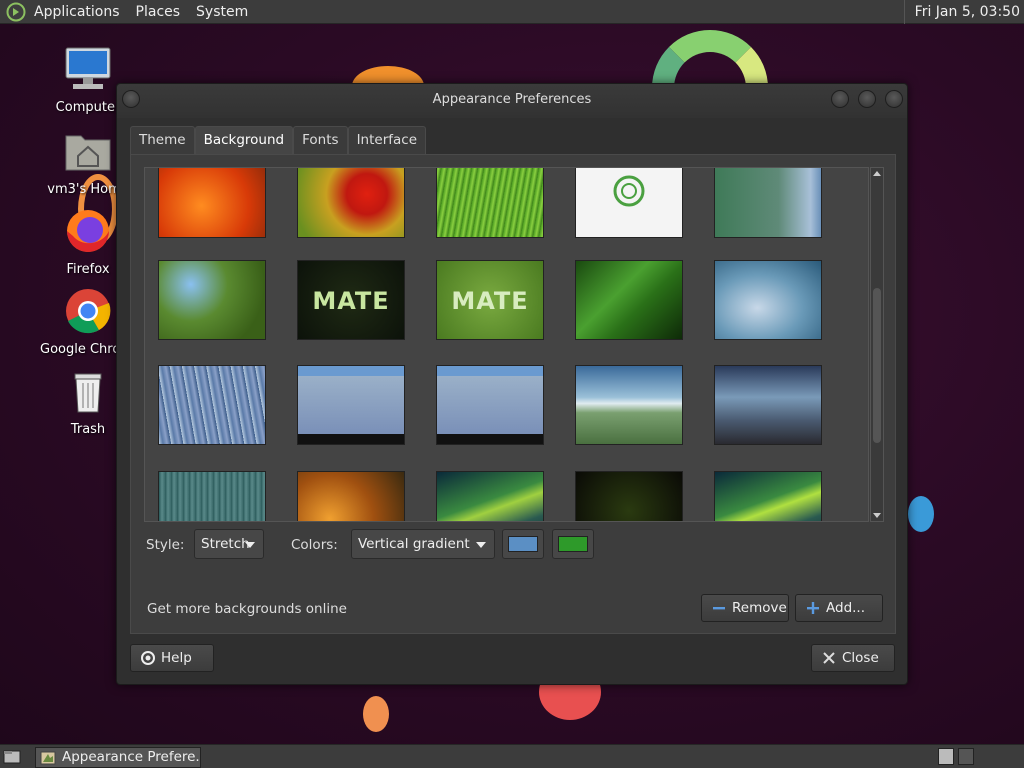 The image size is (1024, 768). I want to click on help-icon, so click(148, 658).